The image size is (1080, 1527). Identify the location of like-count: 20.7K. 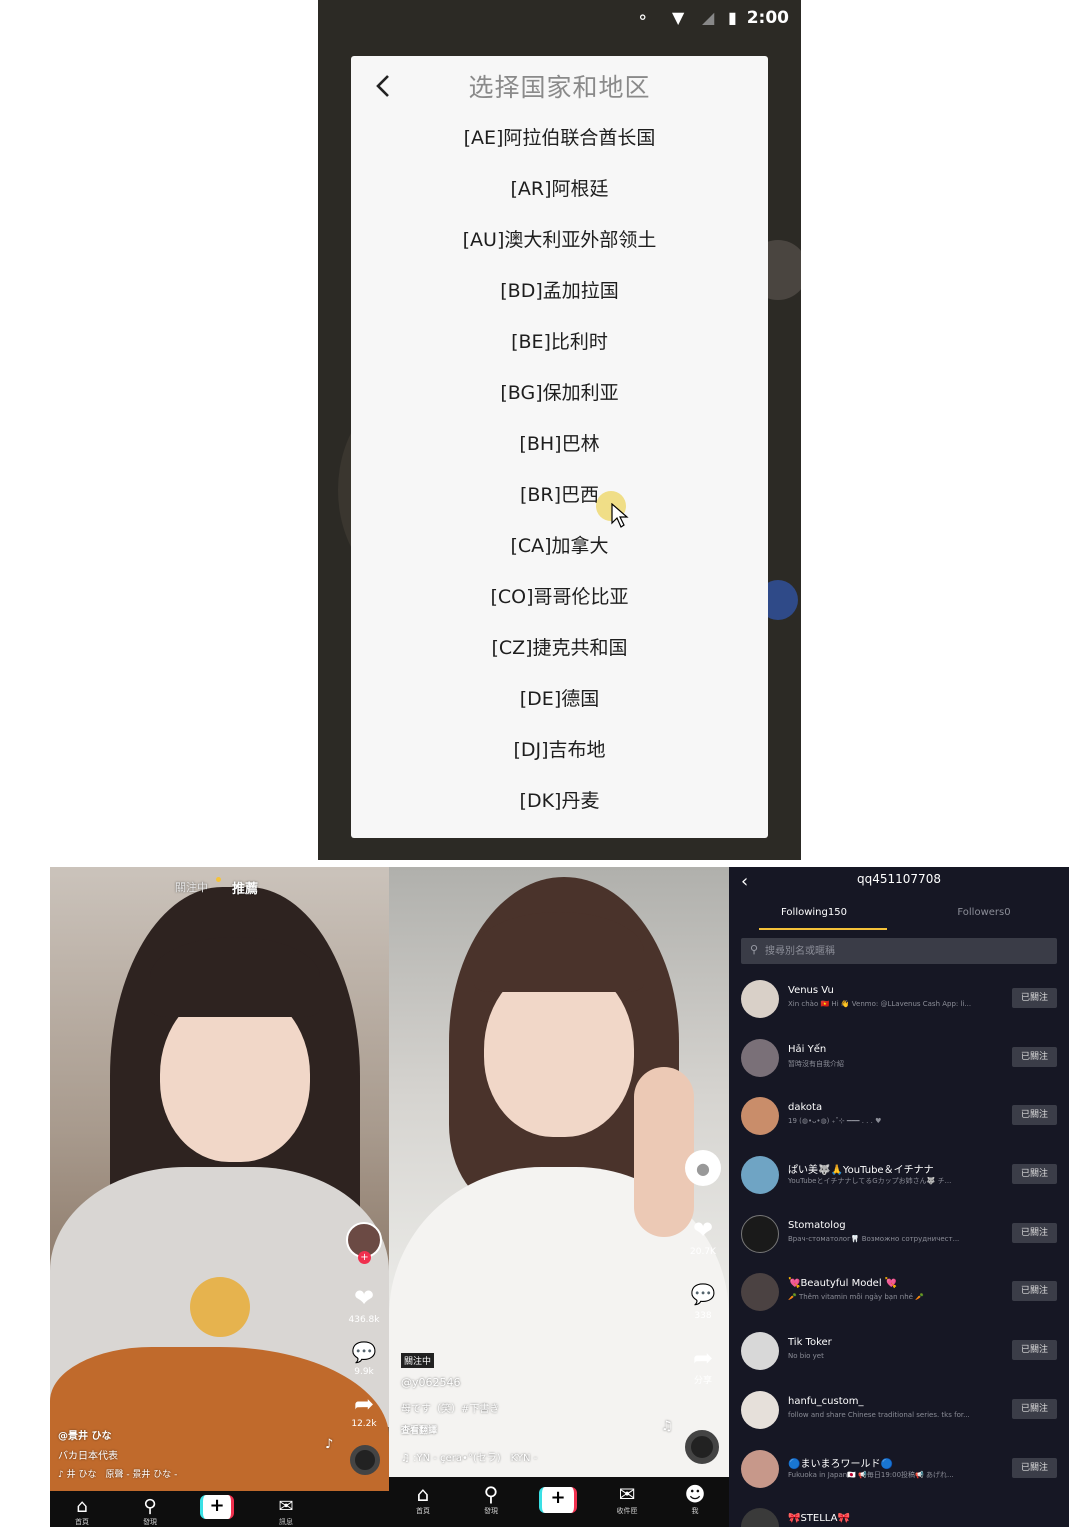
(703, 1252).